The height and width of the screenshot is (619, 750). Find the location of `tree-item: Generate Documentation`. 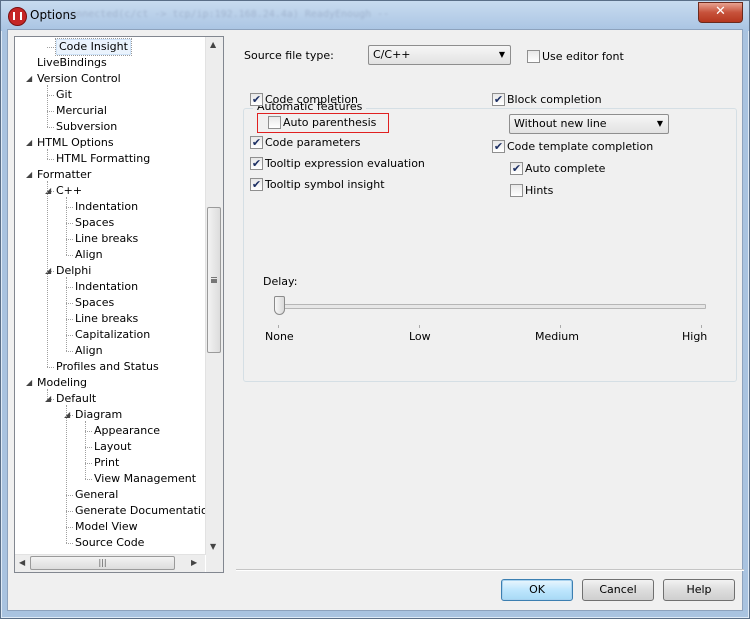

tree-item: Generate Documentation is located at coordinates (140, 511).